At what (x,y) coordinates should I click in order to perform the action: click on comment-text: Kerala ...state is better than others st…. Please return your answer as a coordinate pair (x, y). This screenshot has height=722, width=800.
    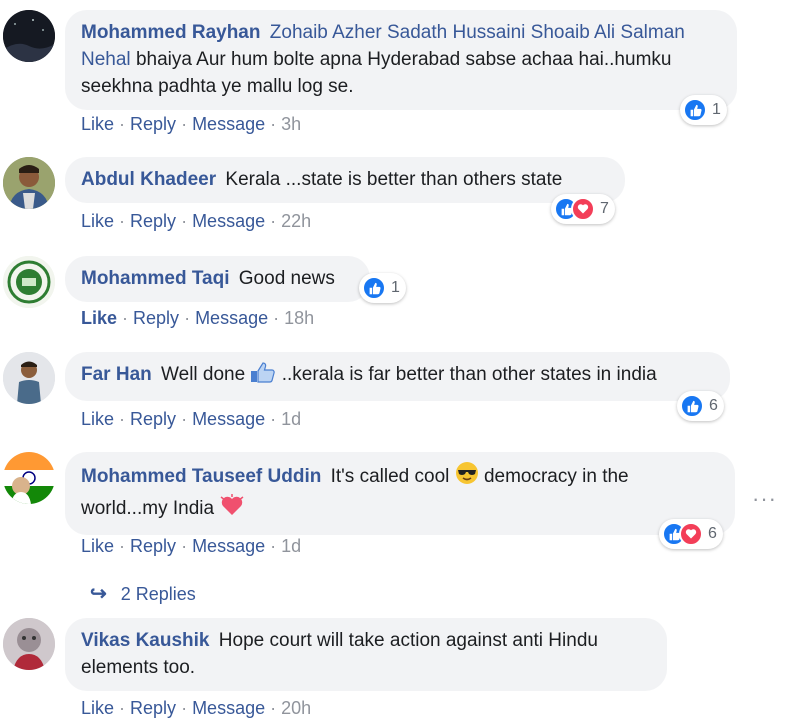
    Looking at the image, I should click on (394, 179).